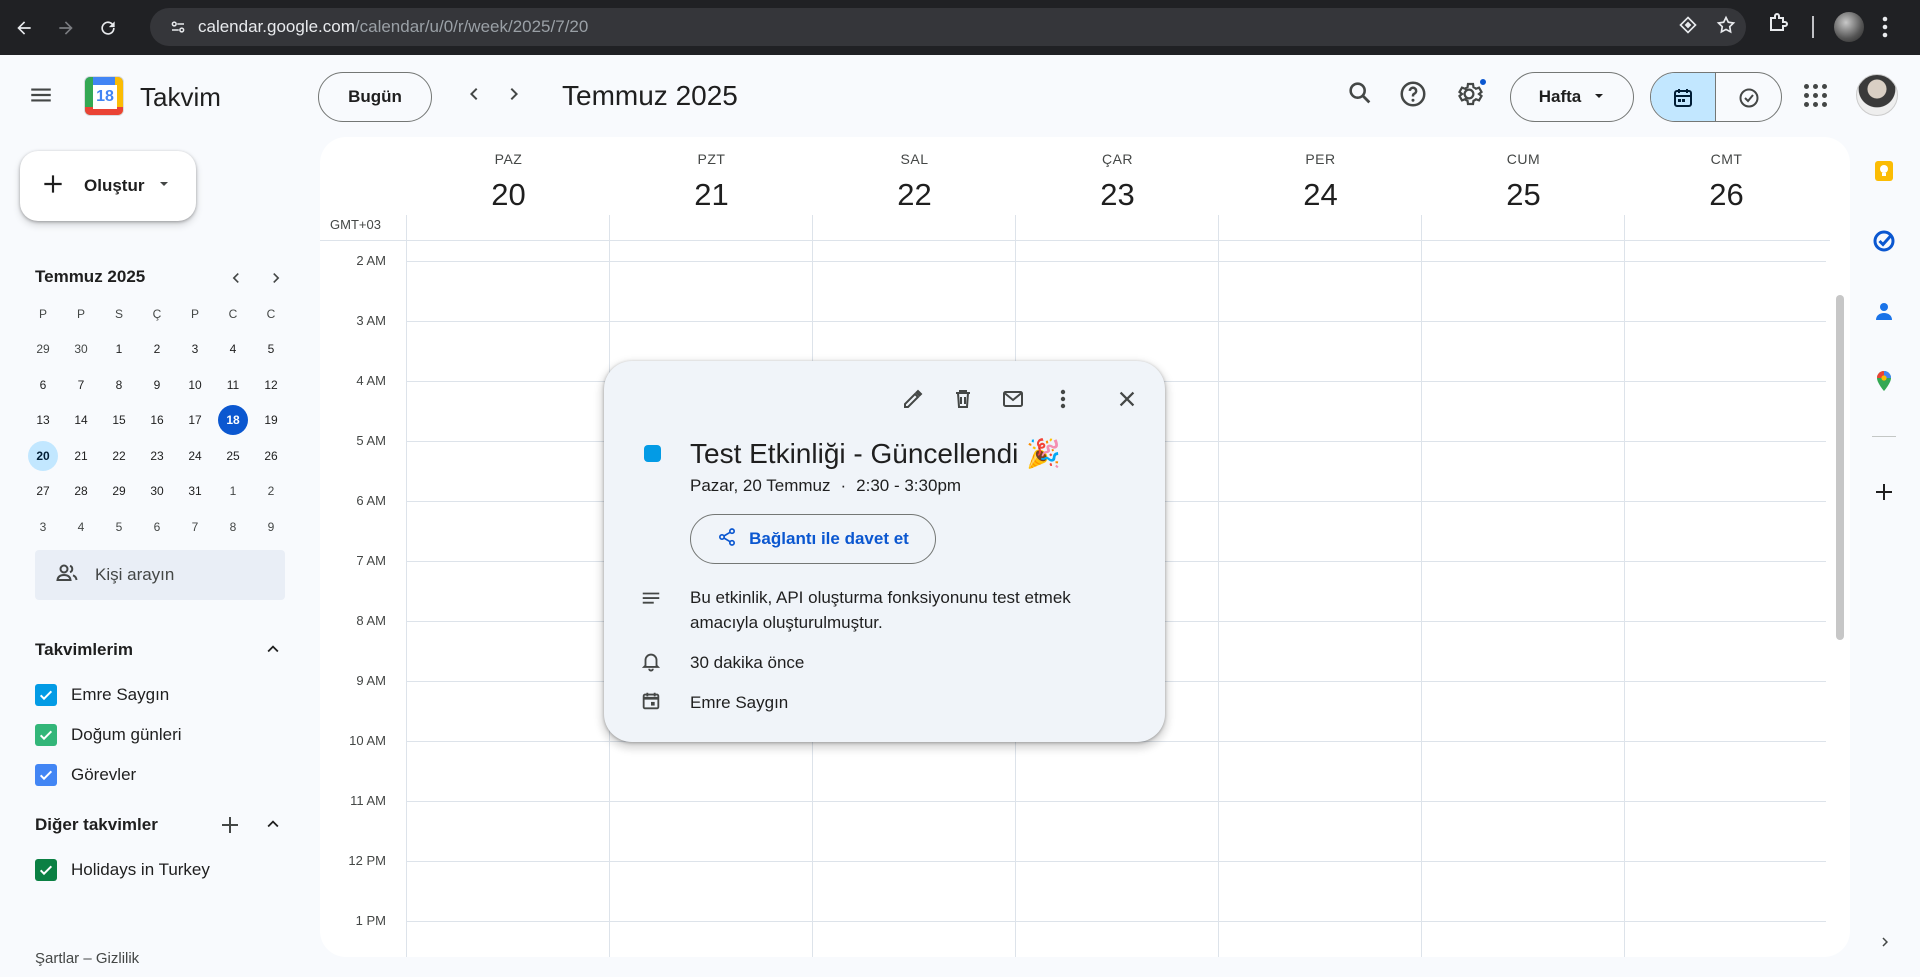 This screenshot has width=1920, height=977. Describe the element at coordinates (813, 539) in the screenshot. I see `invite-via-link-button: Bağlantı ile davet et` at that location.